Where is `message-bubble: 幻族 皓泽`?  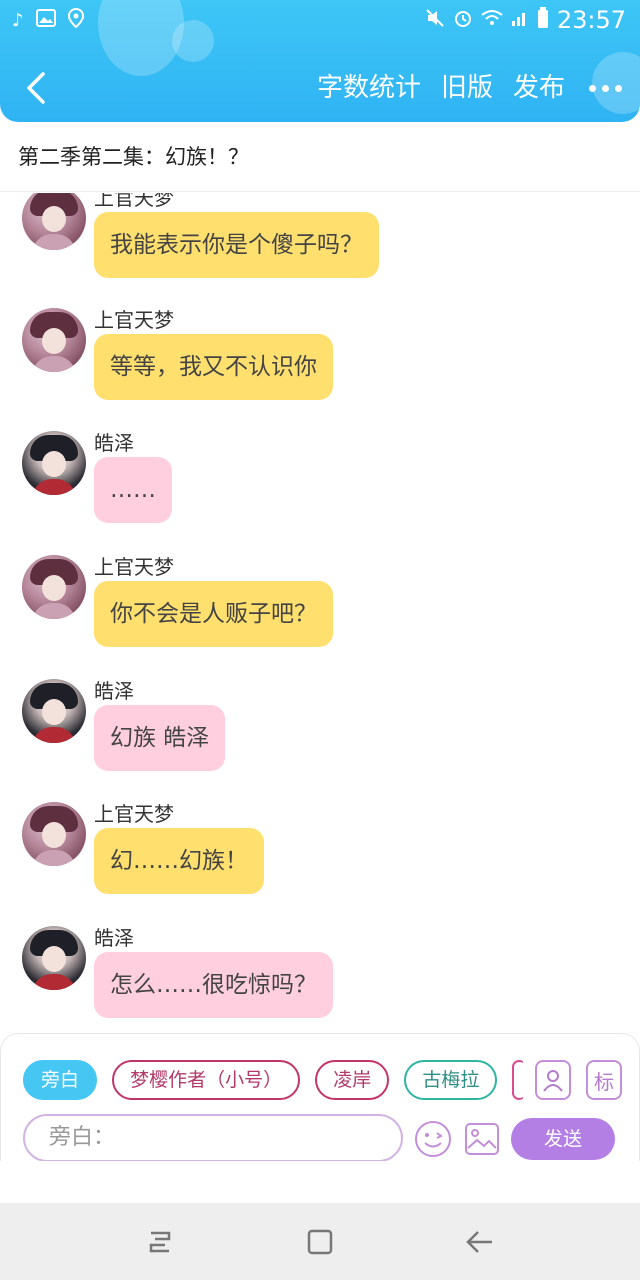
message-bubble: 幻族 皓泽 is located at coordinates (160, 738).